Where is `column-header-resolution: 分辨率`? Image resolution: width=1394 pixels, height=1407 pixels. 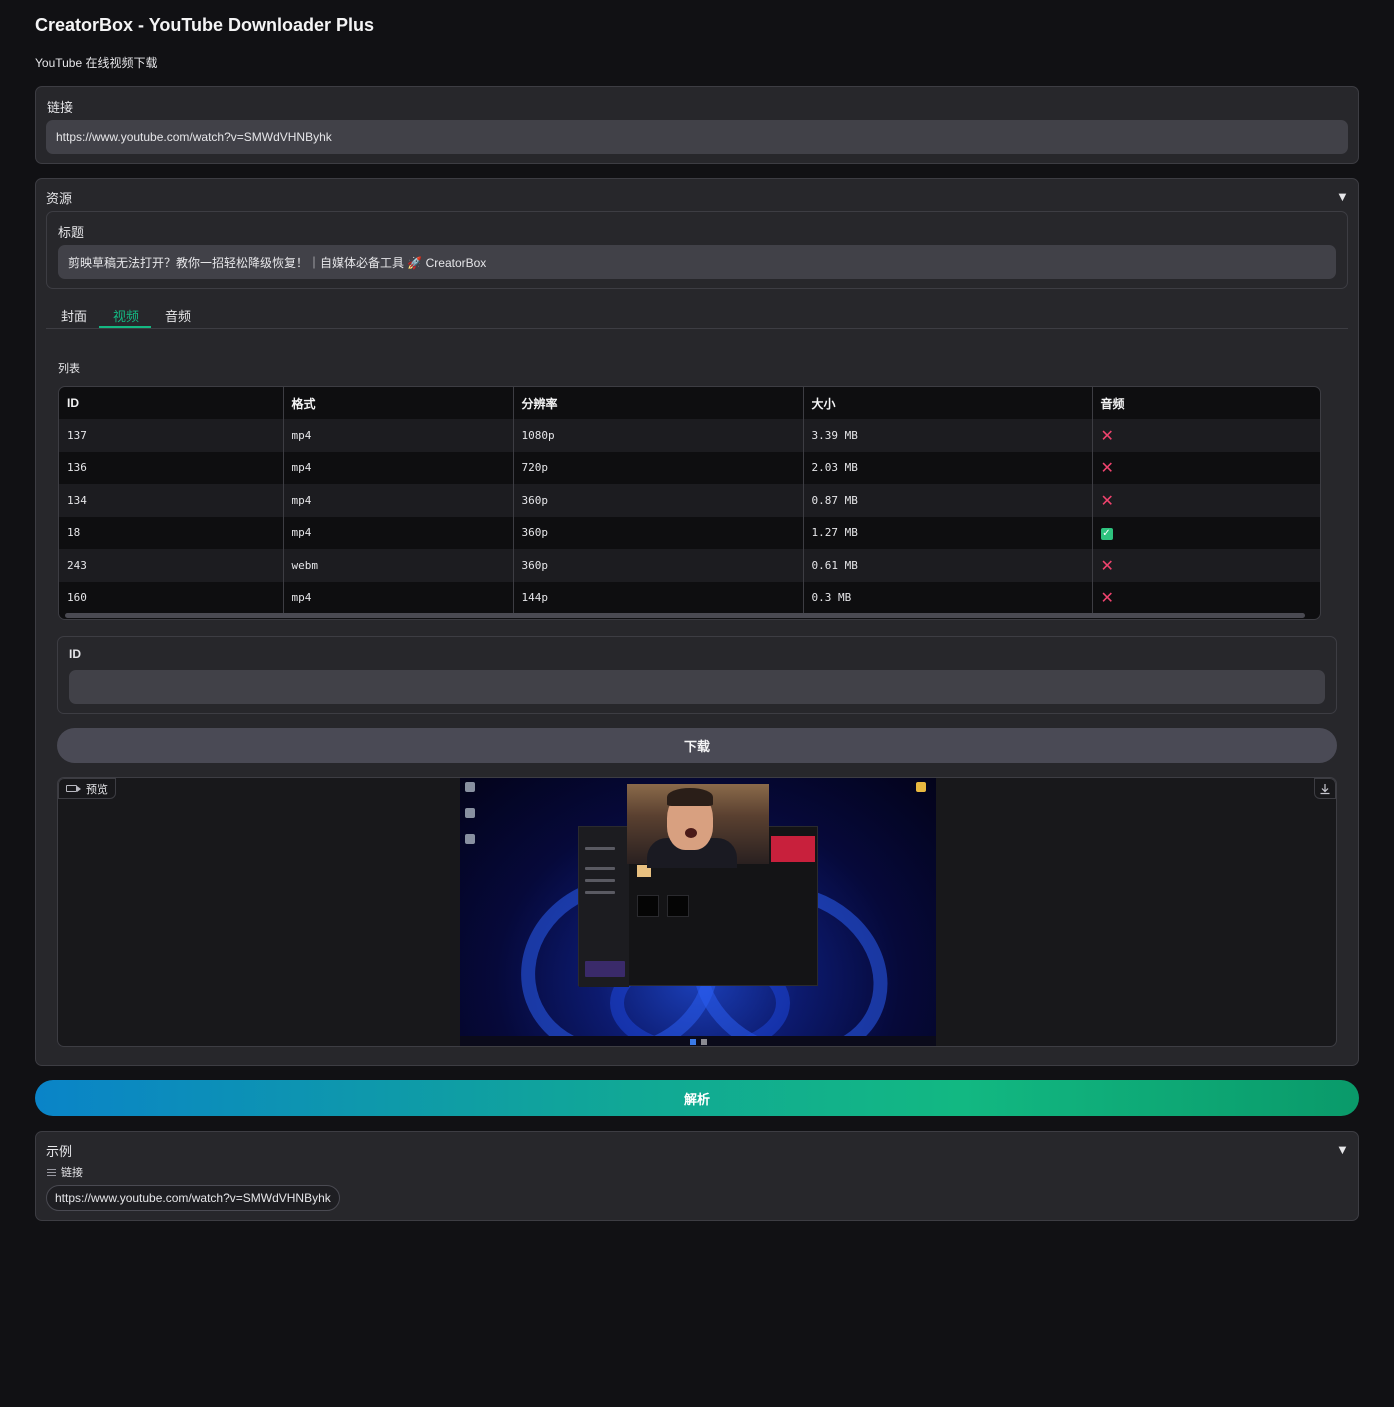 column-header-resolution: 分辨率 is located at coordinates (657, 403).